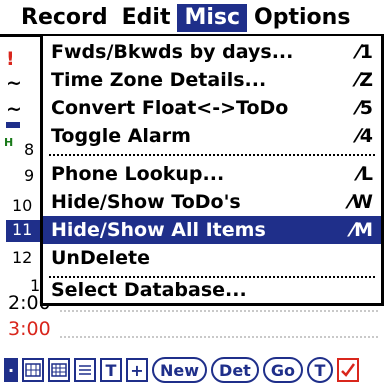  What do you see at coordinates (364, 80) in the screenshot?
I see `menu-item-shortcut: ⁄Z` at bounding box center [364, 80].